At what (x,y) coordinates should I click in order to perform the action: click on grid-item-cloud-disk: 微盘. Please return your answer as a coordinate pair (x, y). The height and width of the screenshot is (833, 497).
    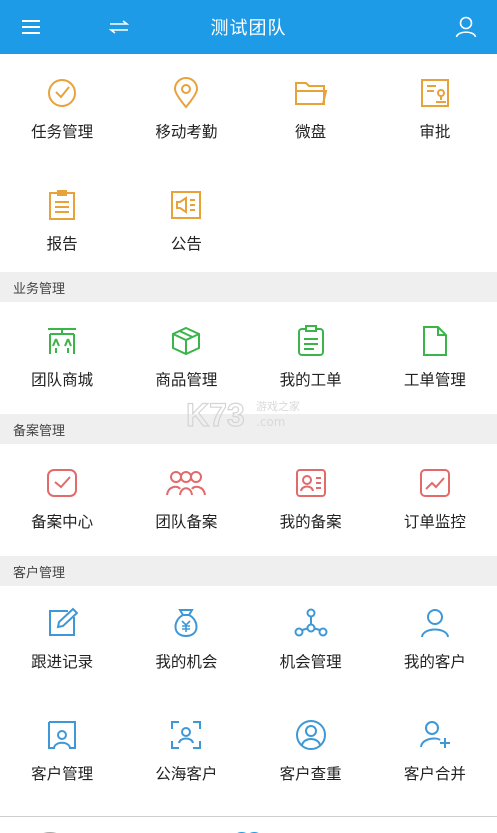
    Looking at the image, I should click on (311, 108).